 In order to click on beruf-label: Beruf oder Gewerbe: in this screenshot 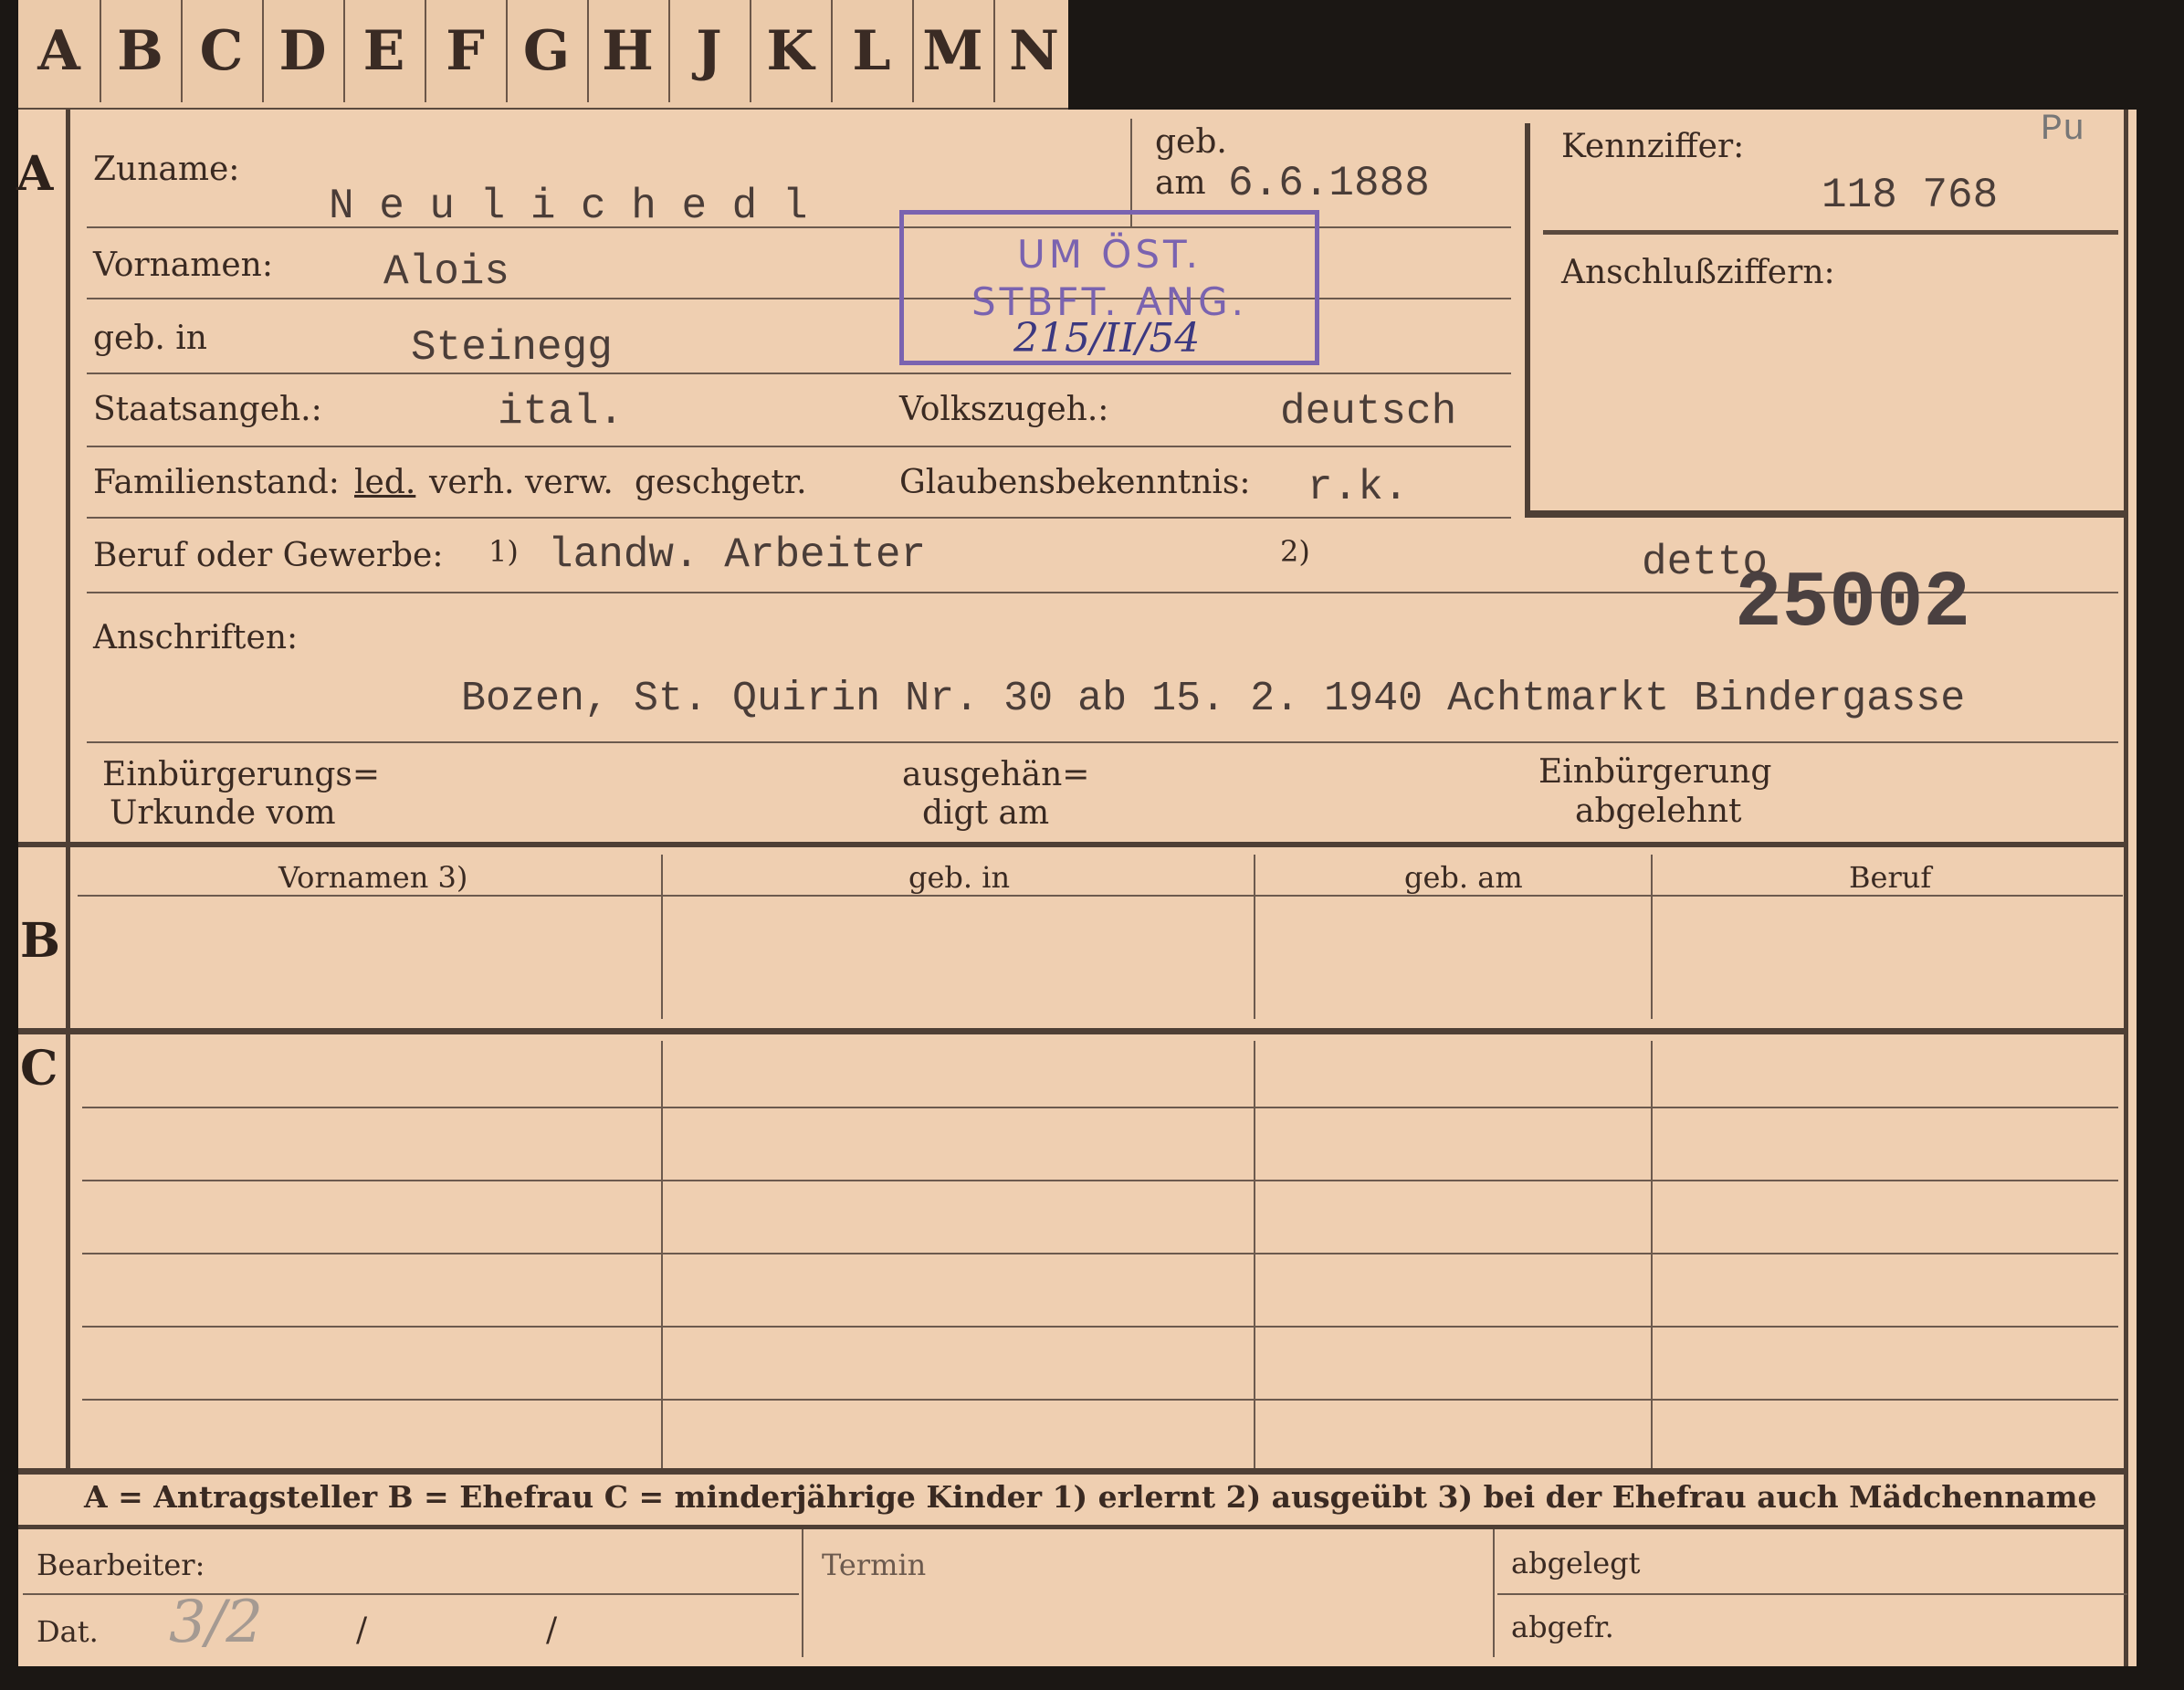, I will do `click(268, 555)`.